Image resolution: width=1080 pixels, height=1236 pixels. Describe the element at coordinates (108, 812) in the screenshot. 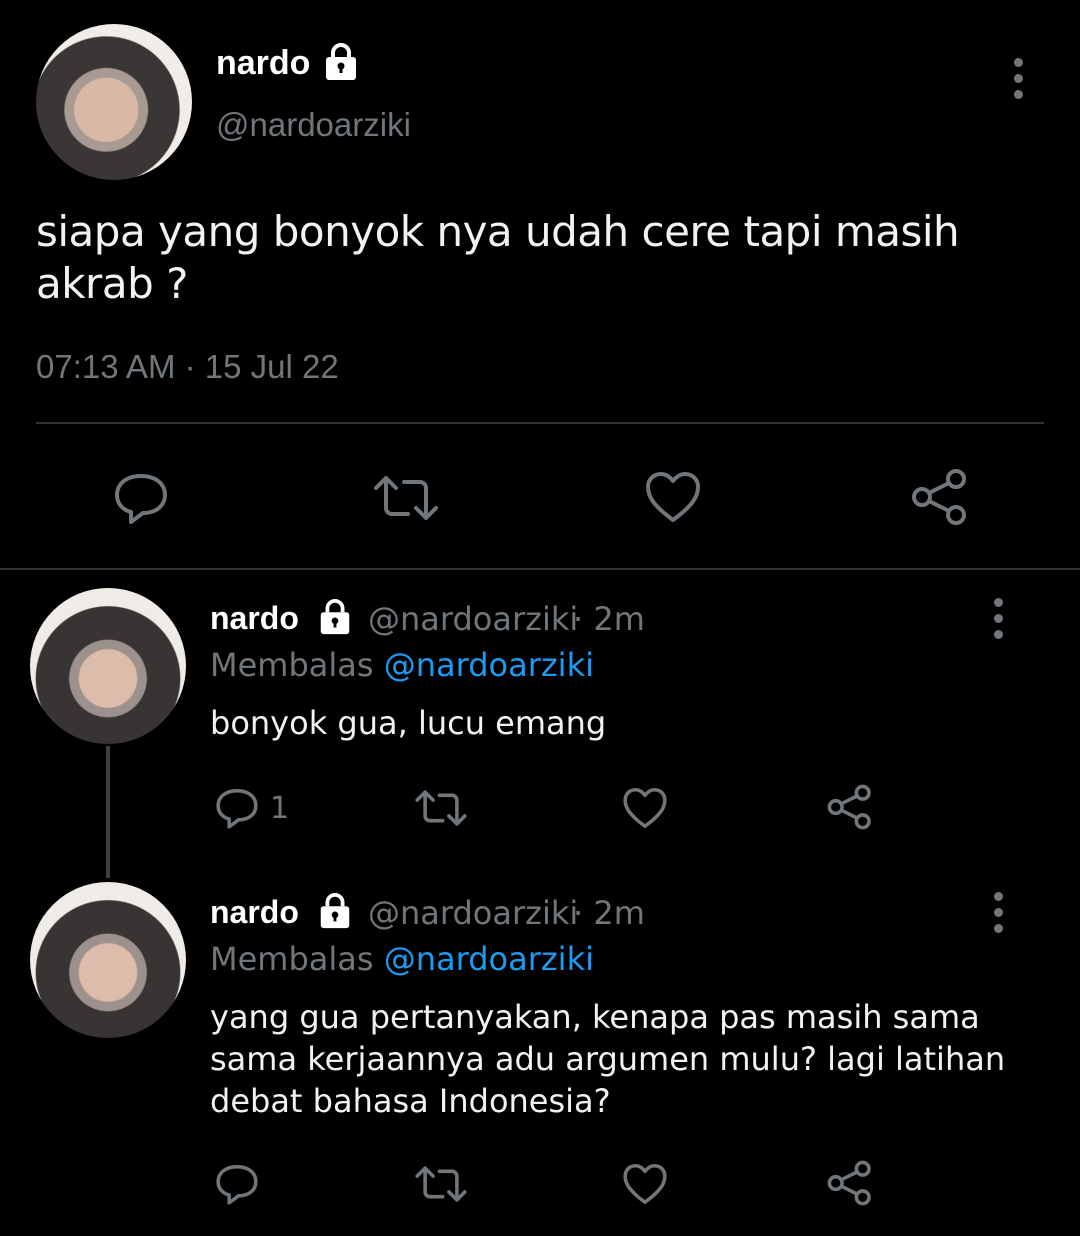

I see `thread-connector` at that location.